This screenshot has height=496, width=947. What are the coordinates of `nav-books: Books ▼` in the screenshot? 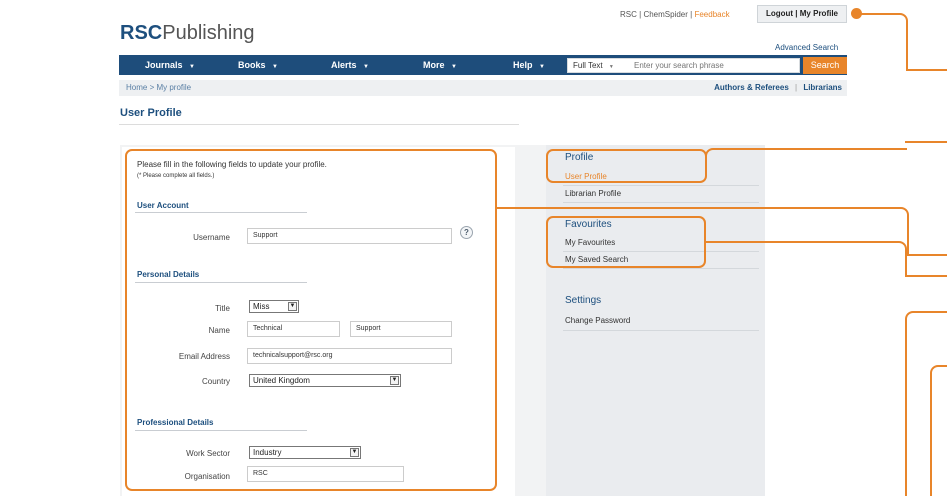 It's located at (258, 65).